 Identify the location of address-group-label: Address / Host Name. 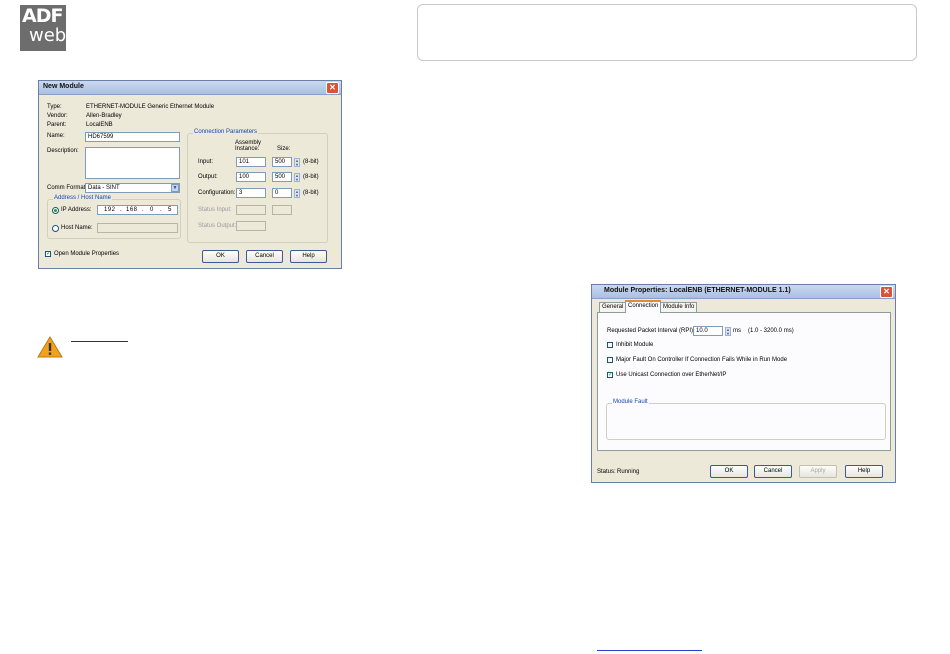
(83, 198).